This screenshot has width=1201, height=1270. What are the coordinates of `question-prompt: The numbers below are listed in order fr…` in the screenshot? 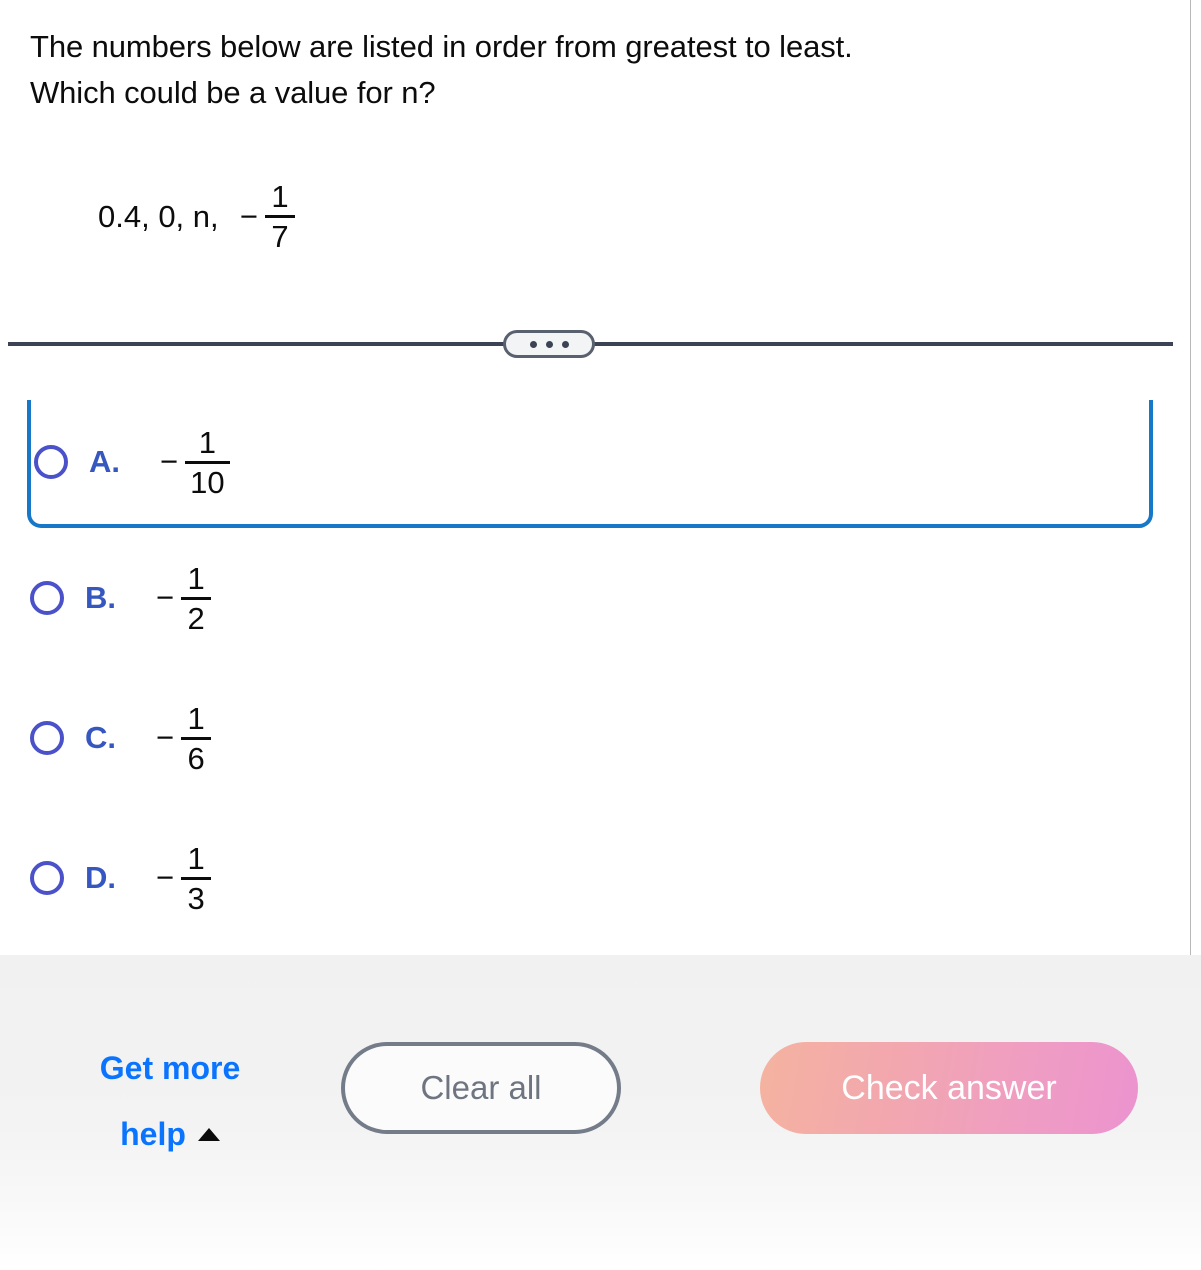 It's located at (570, 70).